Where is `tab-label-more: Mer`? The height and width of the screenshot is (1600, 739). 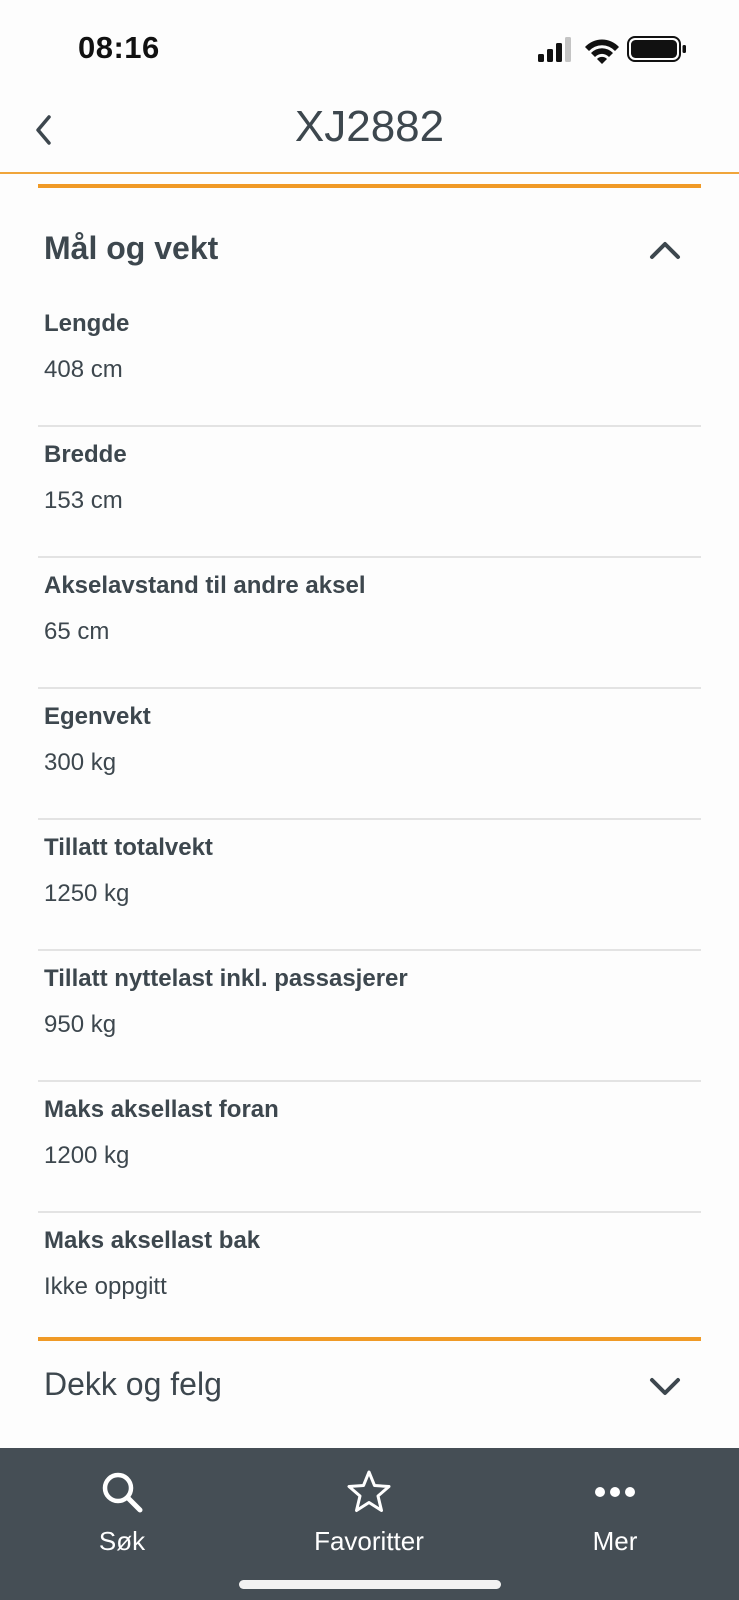
tab-label-more: Mer is located at coordinates (615, 1541).